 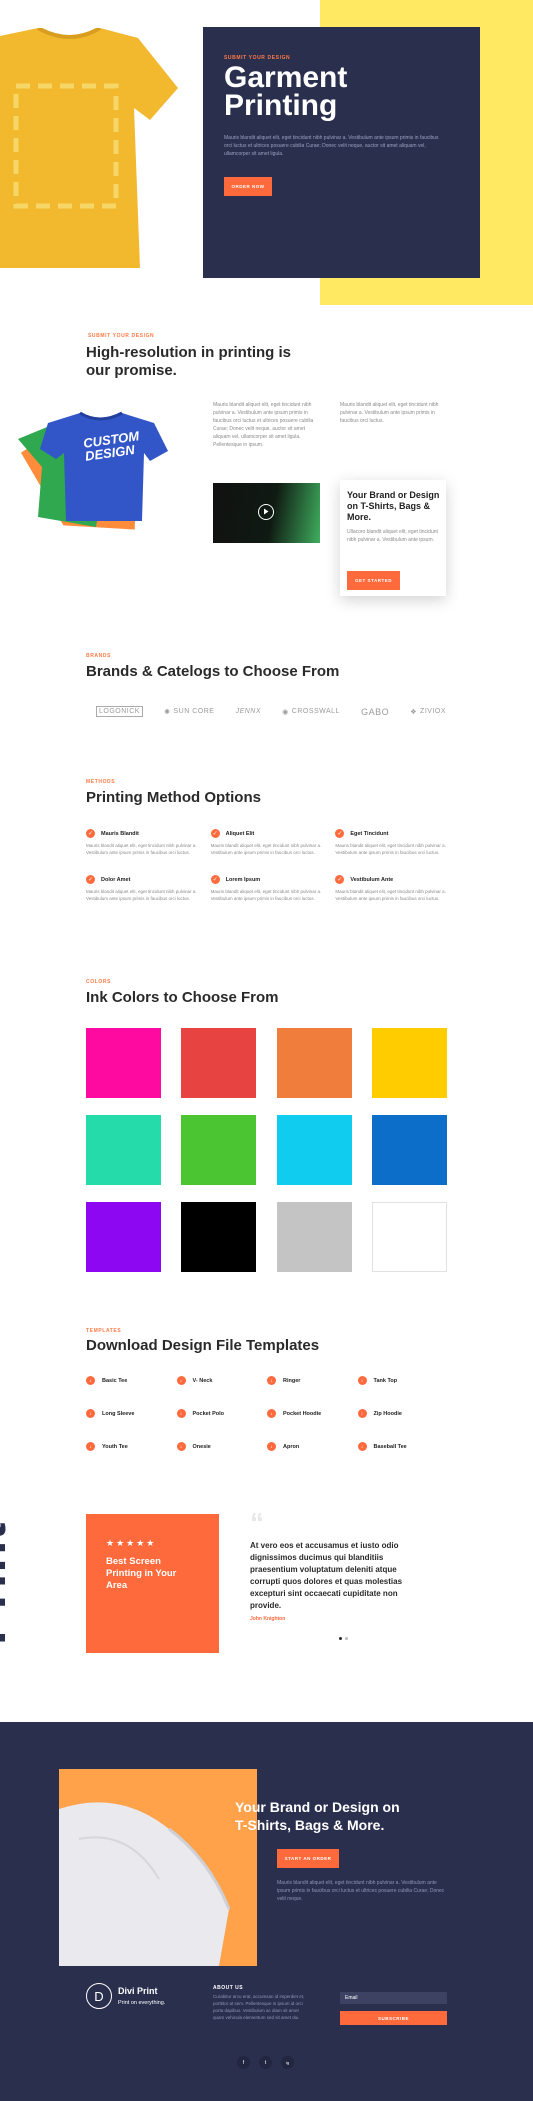 I want to click on color-swatch-grid, so click(x=266, y=1150).